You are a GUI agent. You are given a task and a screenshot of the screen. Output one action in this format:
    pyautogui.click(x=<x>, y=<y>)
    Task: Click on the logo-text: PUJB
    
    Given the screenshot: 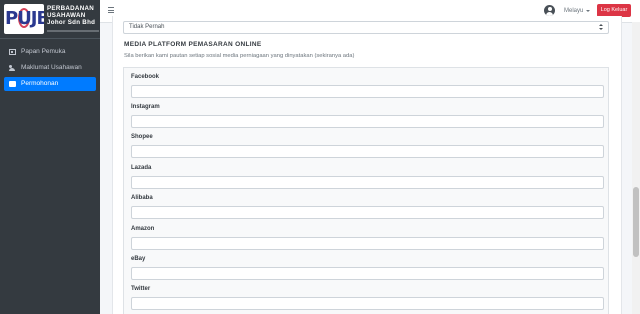 What is the action you would take?
    pyautogui.click(x=24, y=18)
    